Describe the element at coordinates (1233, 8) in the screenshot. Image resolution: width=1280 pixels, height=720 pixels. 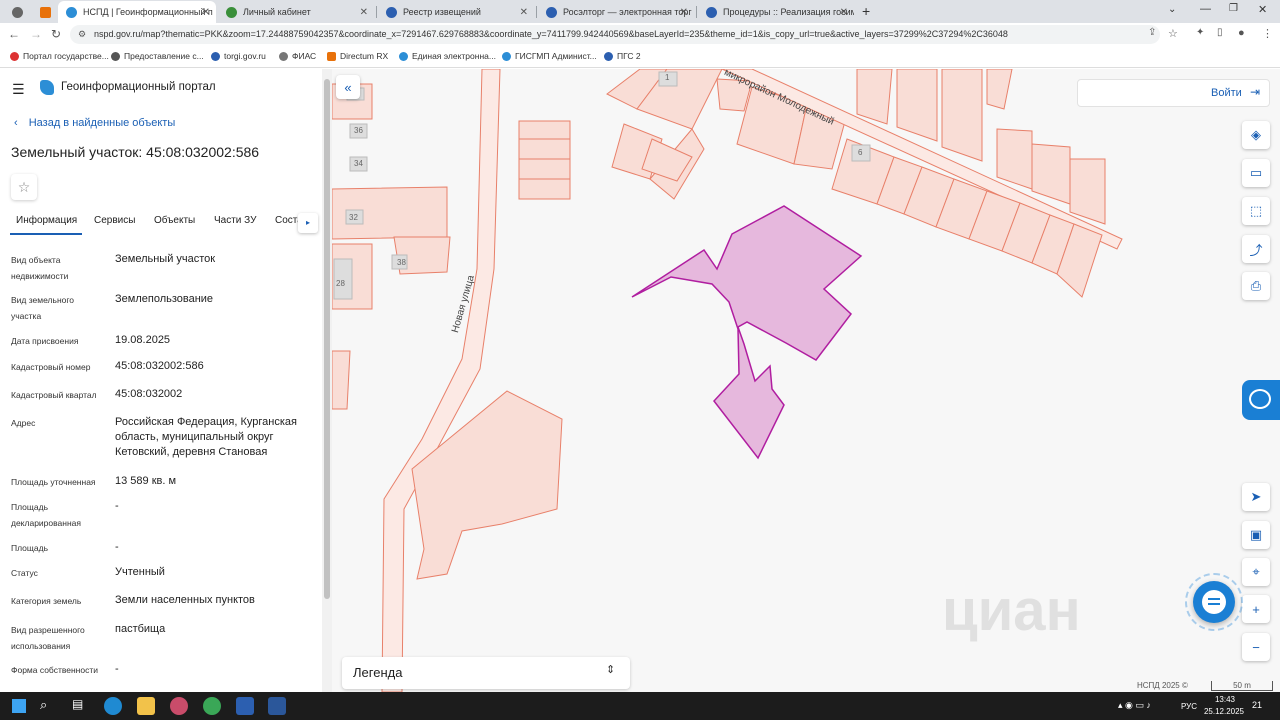
I see `maximize-icon: ❐` at that location.